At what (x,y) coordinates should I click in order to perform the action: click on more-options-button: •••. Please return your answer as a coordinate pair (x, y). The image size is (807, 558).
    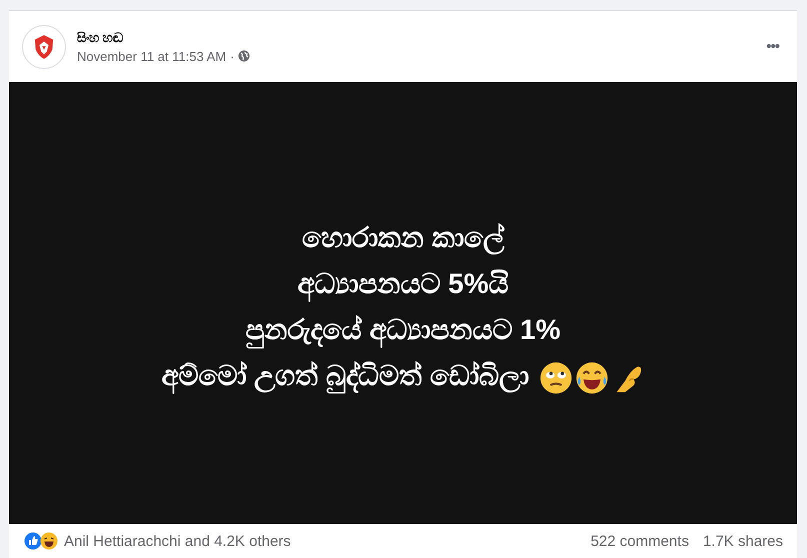
    Looking at the image, I should click on (772, 46).